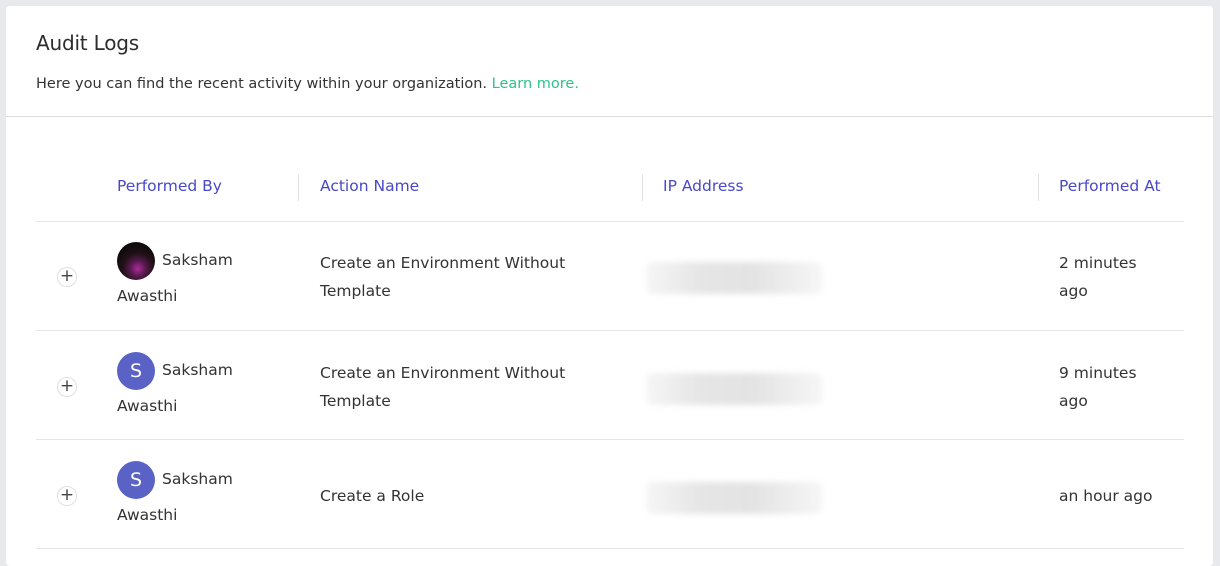 This screenshot has width=1220, height=566. What do you see at coordinates (1098, 277) in the screenshot?
I see `performed-at: 2 minutes ago` at bounding box center [1098, 277].